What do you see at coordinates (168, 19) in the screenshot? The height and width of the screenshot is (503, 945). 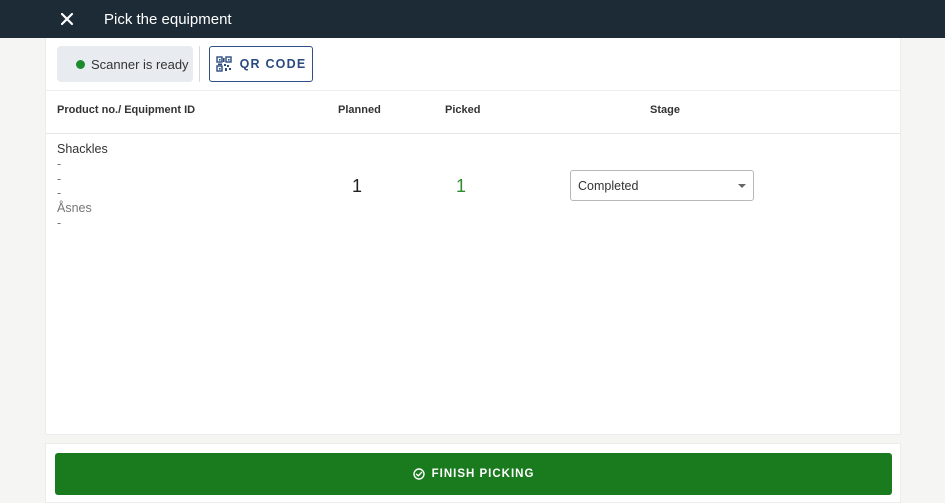 I see `page-title: Pick the equipment` at bounding box center [168, 19].